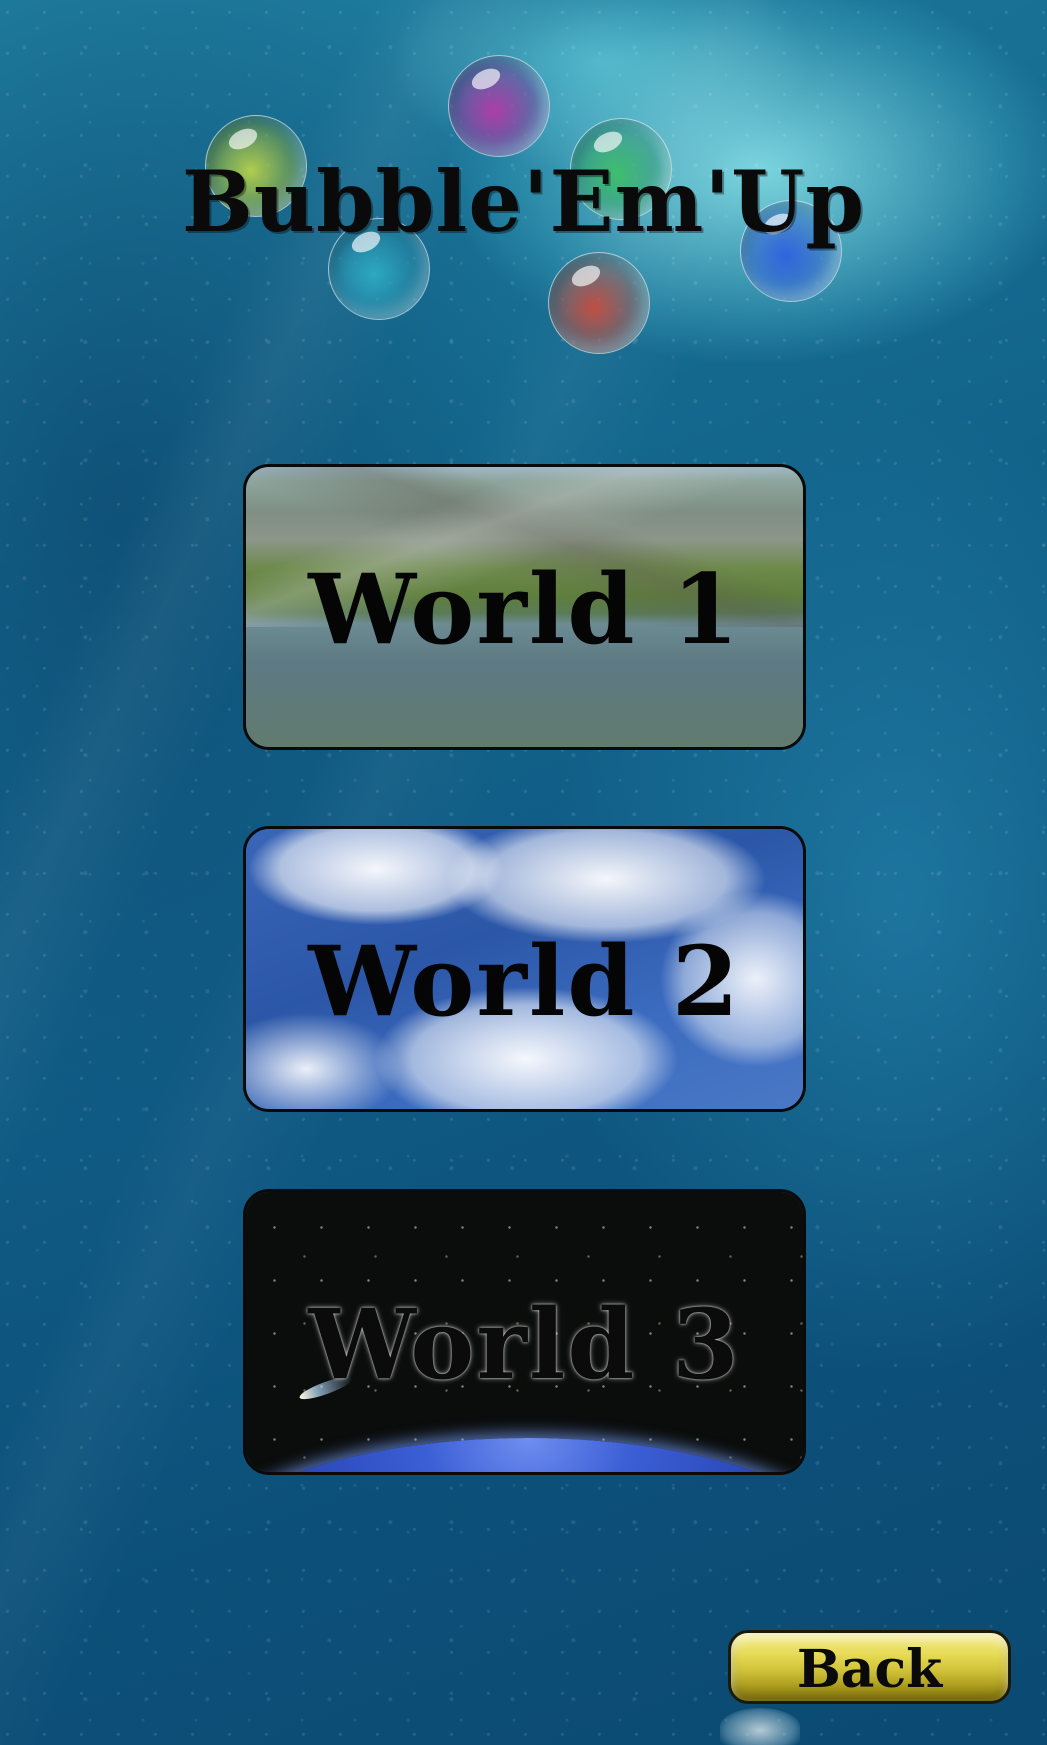  I want to click on world-3-label: World 3, so click(524, 1344).